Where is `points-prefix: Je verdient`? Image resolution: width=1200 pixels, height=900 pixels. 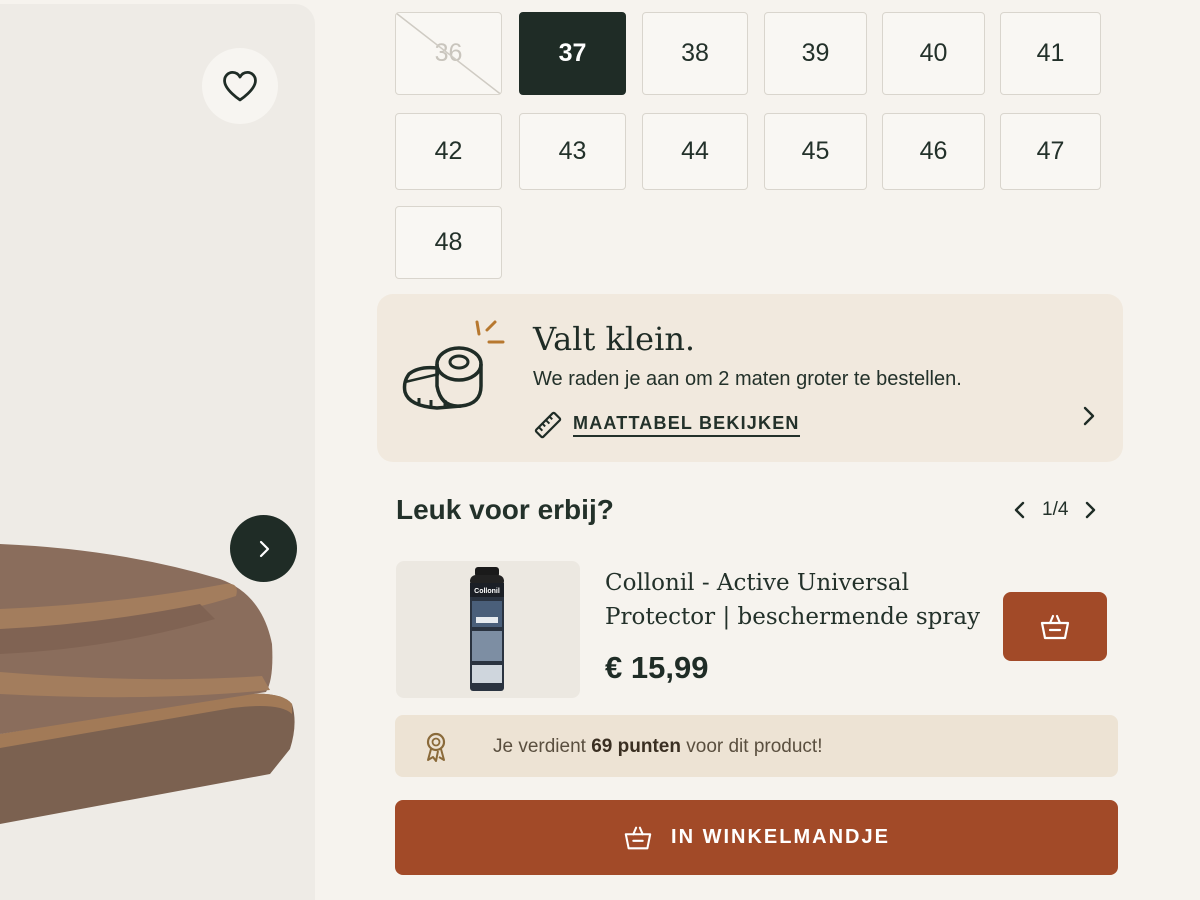
points-prefix: Je verdient is located at coordinates (542, 746).